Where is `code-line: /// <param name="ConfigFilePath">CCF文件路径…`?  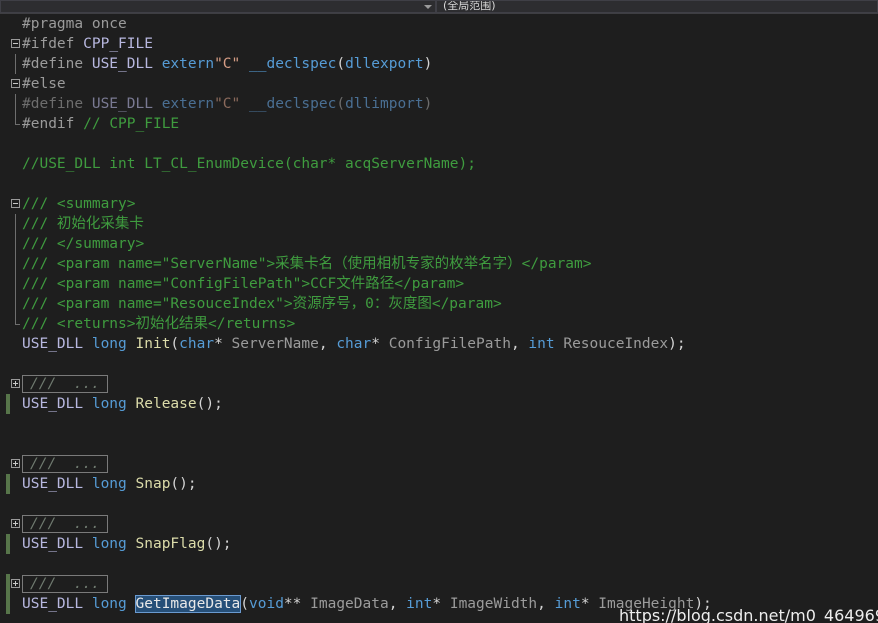
code-line: /// <param name="ConfigFilePath">CCF文件路径… is located at coordinates (439, 284).